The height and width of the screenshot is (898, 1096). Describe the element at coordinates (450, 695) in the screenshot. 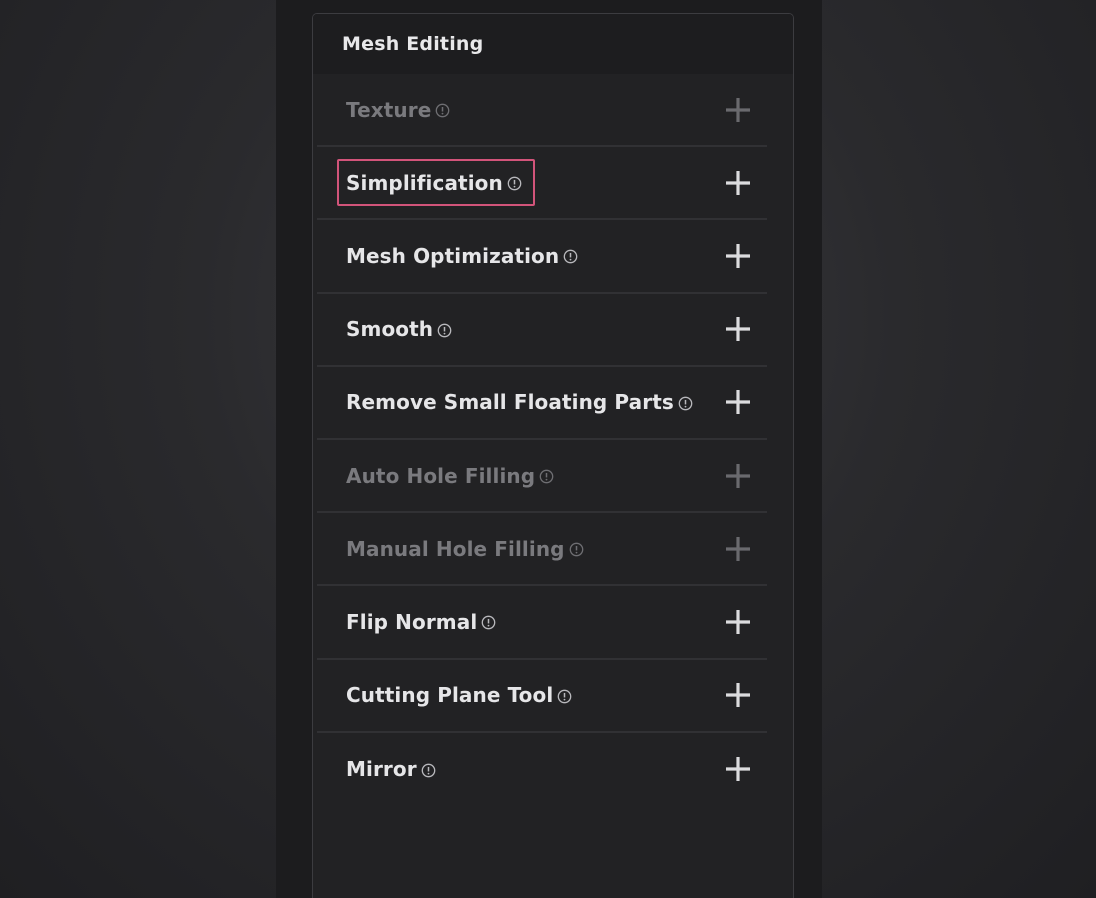

I see `tool-label: Cutting Plane Tool` at that location.